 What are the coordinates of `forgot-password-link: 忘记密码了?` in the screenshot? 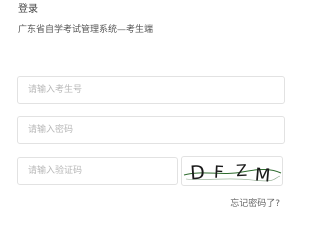 It's located at (255, 204).